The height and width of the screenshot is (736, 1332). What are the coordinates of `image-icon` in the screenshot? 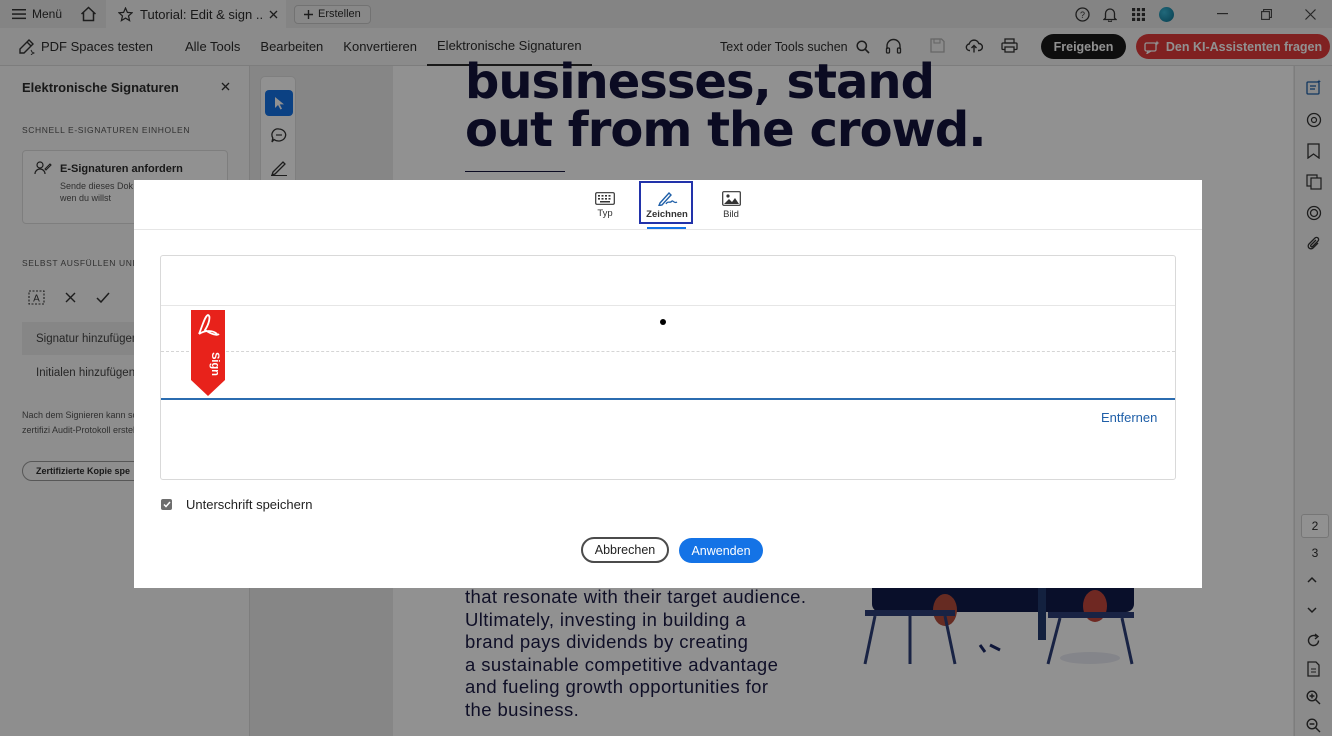 It's located at (731, 198).